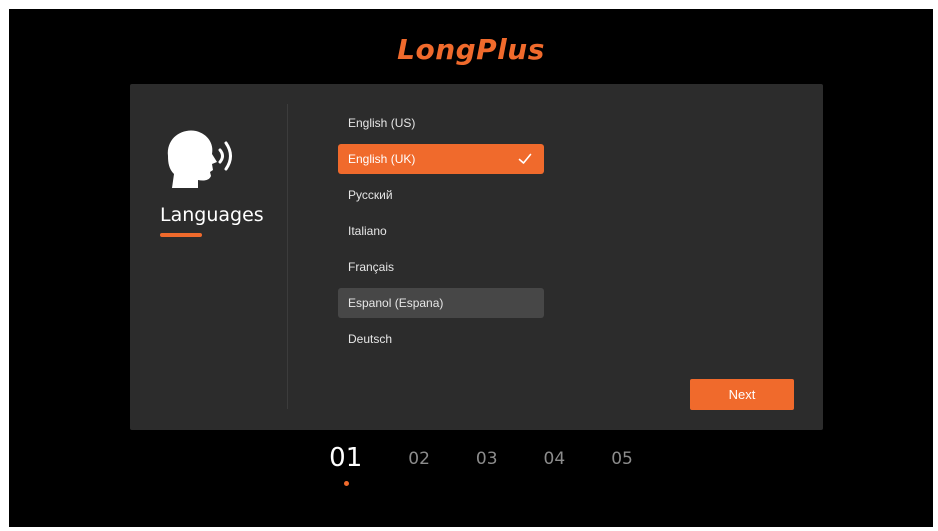  What do you see at coordinates (382, 123) in the screenshot?
I see `language-option-label: English (US)` at bounding box center [382, 123].